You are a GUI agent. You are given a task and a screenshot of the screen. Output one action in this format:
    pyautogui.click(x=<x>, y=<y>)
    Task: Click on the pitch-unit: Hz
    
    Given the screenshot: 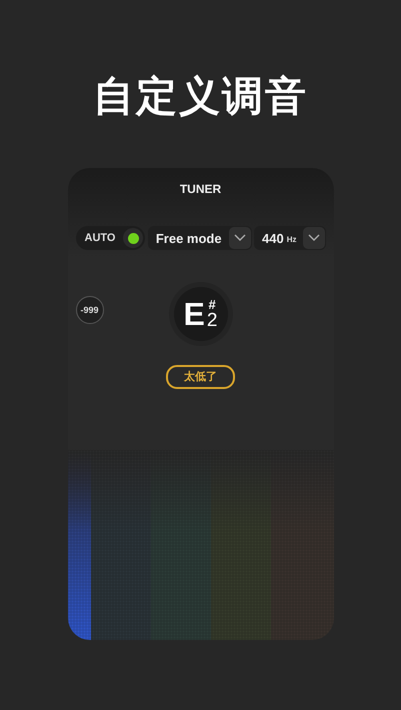 What is the action you would take?
    pyautogui.click(x=291, y=239)
    